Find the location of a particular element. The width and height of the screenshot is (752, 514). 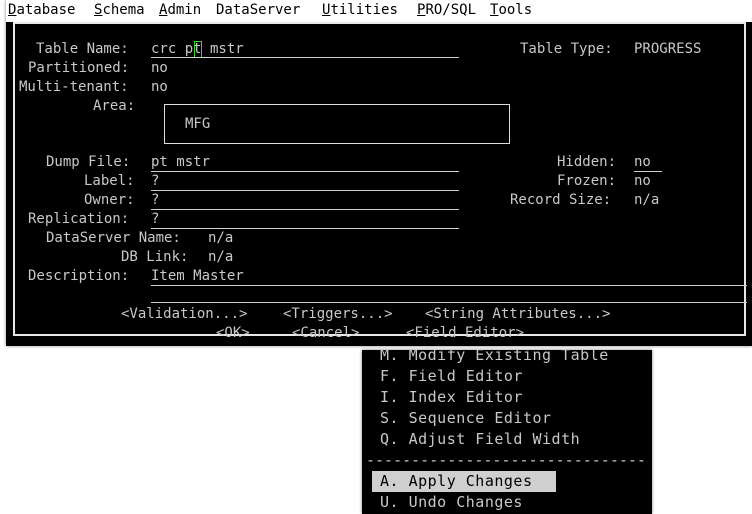

frozen-label: Frozen: is located at coordinates (587, 181).